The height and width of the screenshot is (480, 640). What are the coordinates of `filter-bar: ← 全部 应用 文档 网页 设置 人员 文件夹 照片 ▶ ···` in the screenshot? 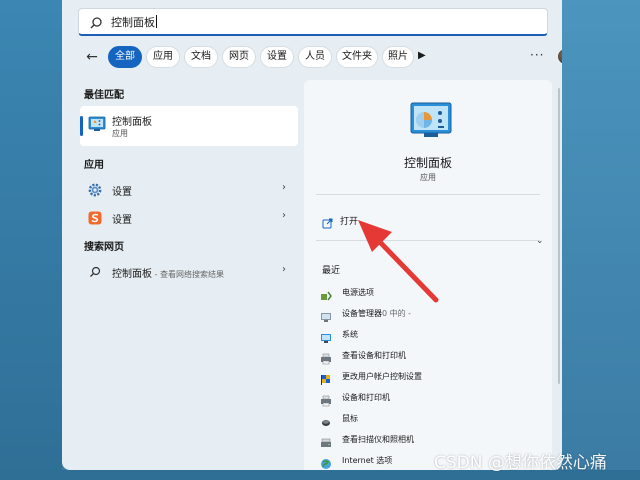 It's located at (322, 57).